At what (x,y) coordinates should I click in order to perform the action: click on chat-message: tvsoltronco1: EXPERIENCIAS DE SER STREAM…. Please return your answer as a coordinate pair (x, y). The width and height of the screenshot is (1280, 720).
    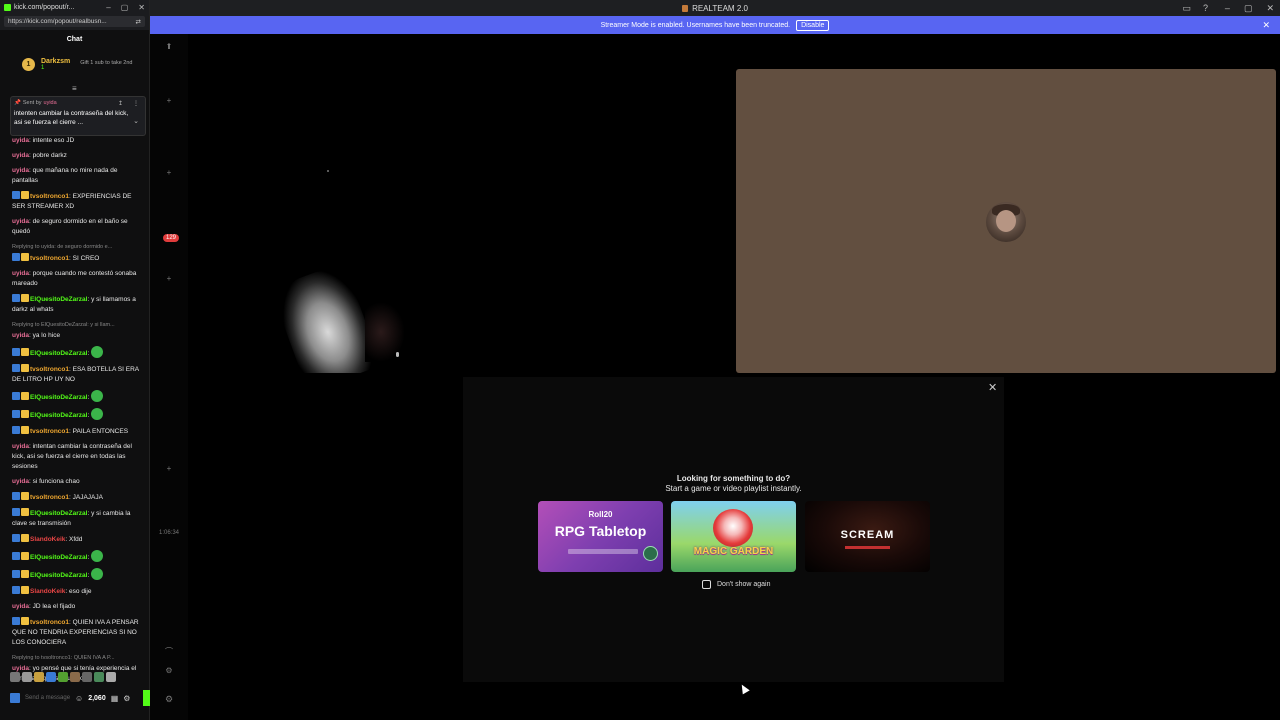
    Looking at the image, I should click on (78, 201).